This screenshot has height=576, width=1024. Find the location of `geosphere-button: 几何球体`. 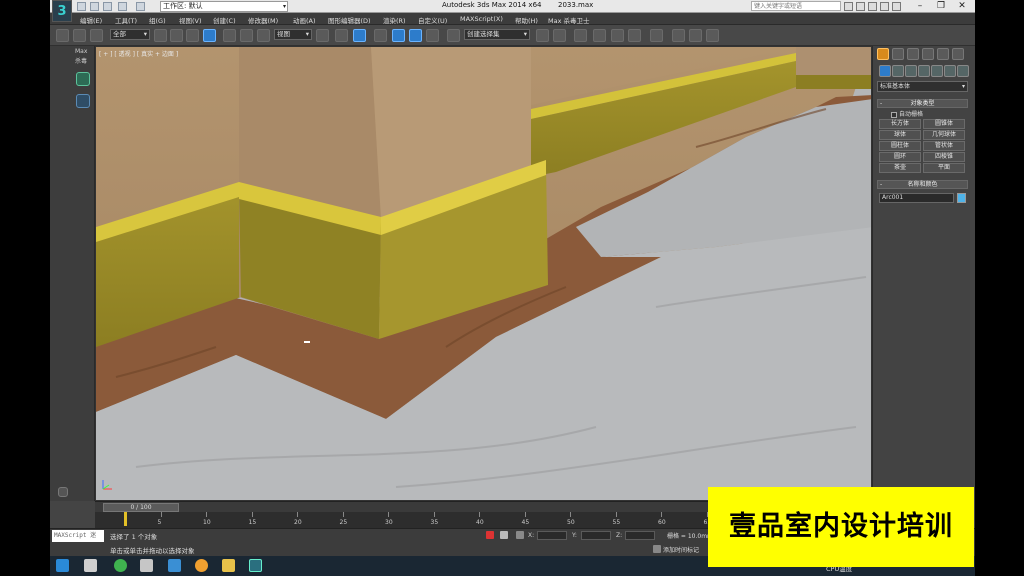

geosphere-button: 几何球体 is located at coordinates (944, 135).